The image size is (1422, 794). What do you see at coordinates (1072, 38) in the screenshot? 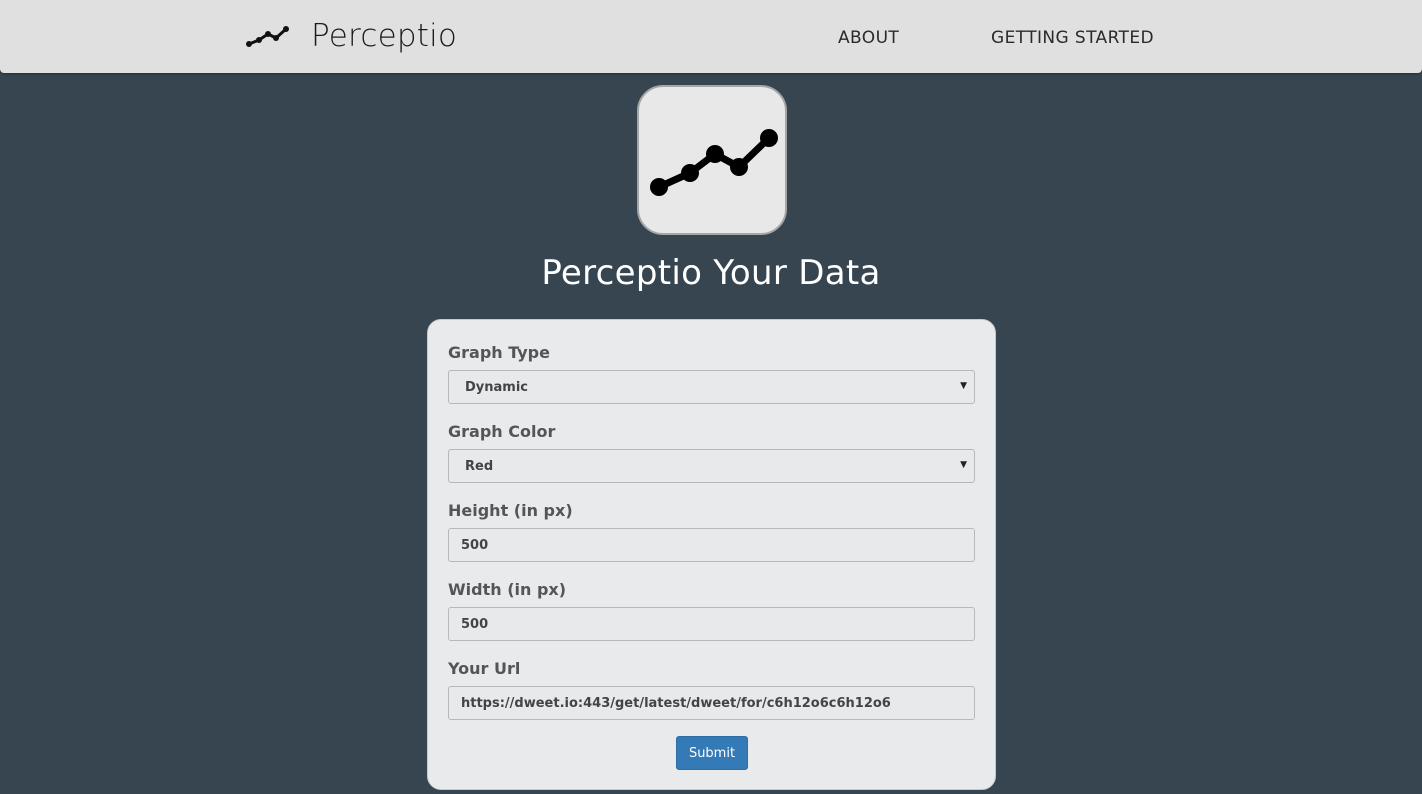
I see `nav-getting-started-link: GETTING STARTED` at bounding box center [1072, 38].